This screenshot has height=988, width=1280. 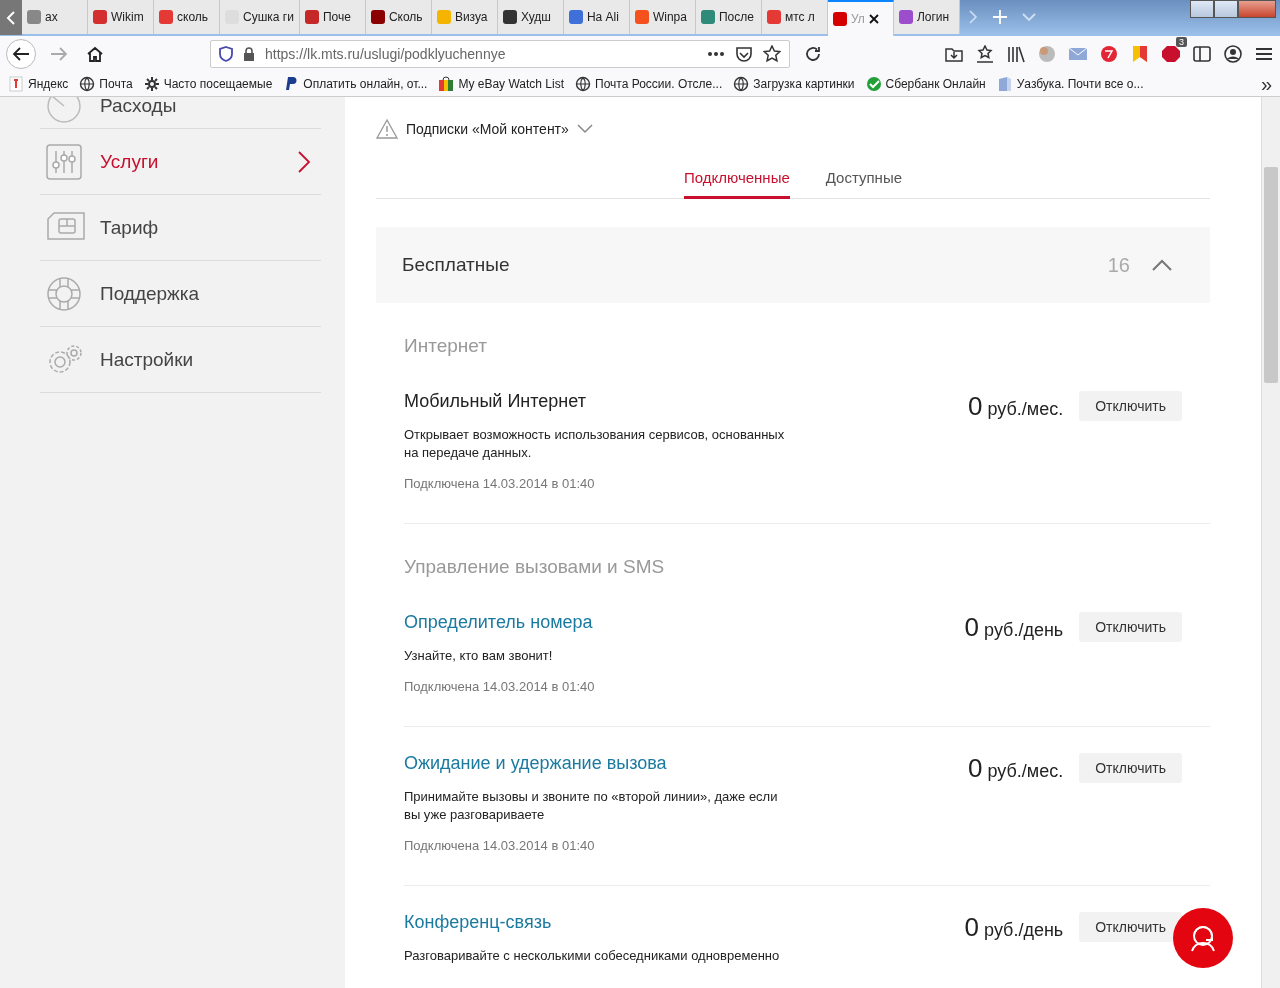 What do you see at coordinates (51, 17) in the screenshot?
I see `tab-title: ах` at bounding box center [51, 17].